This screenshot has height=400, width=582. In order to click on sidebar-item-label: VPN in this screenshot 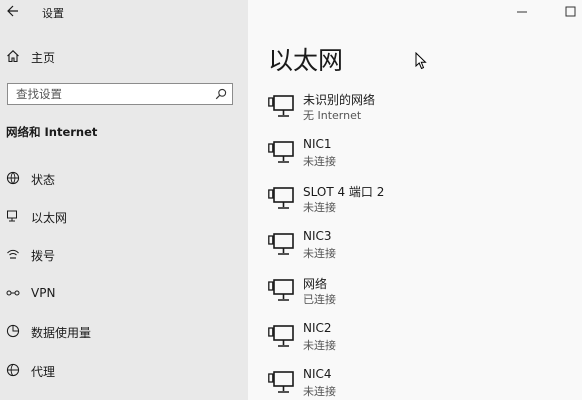, I will do `click(43, 293)`.